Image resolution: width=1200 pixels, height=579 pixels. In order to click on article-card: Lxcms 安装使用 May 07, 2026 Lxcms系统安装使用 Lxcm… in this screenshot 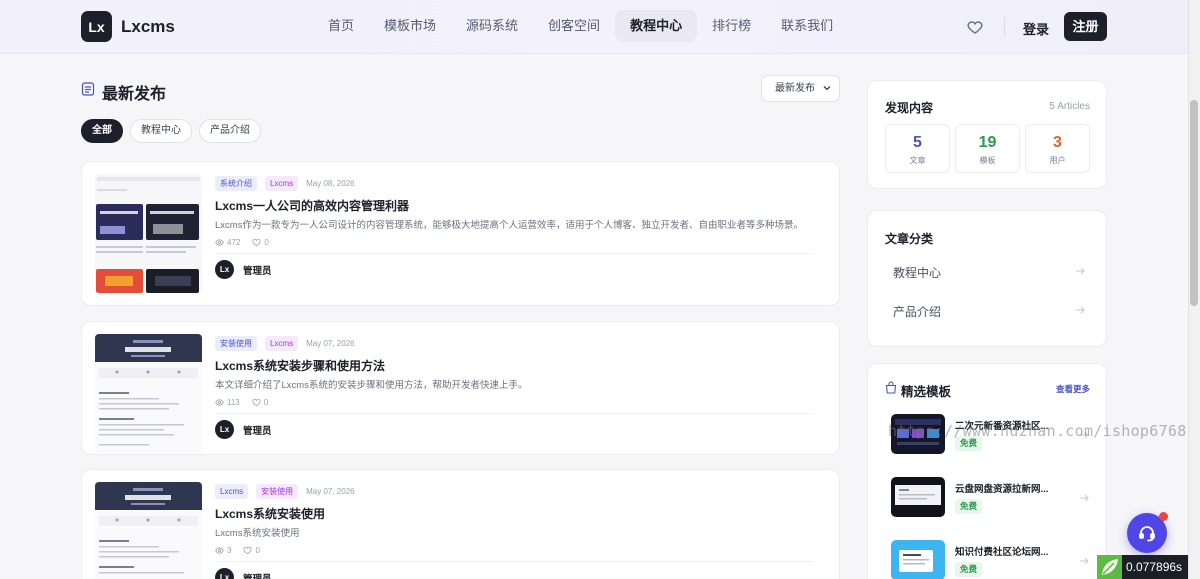, I will do `click(460, 524)`.